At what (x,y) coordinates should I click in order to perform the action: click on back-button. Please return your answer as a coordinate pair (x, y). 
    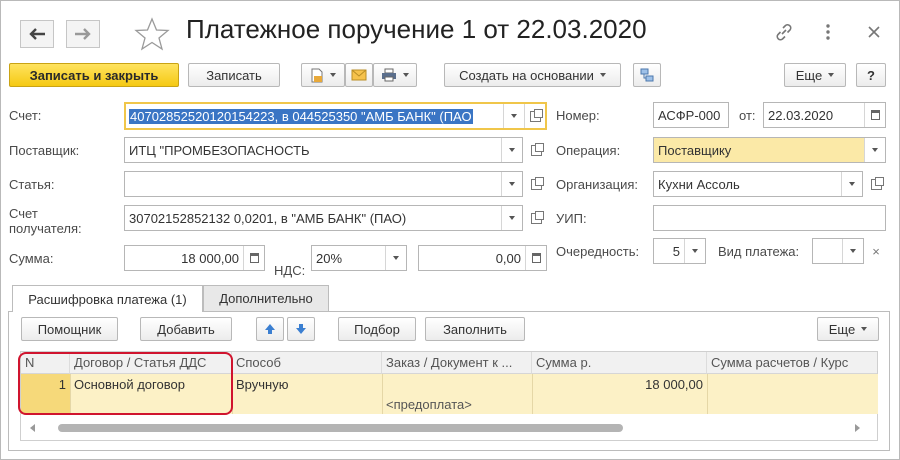
    Looking at the image, I should click on (37, 34).